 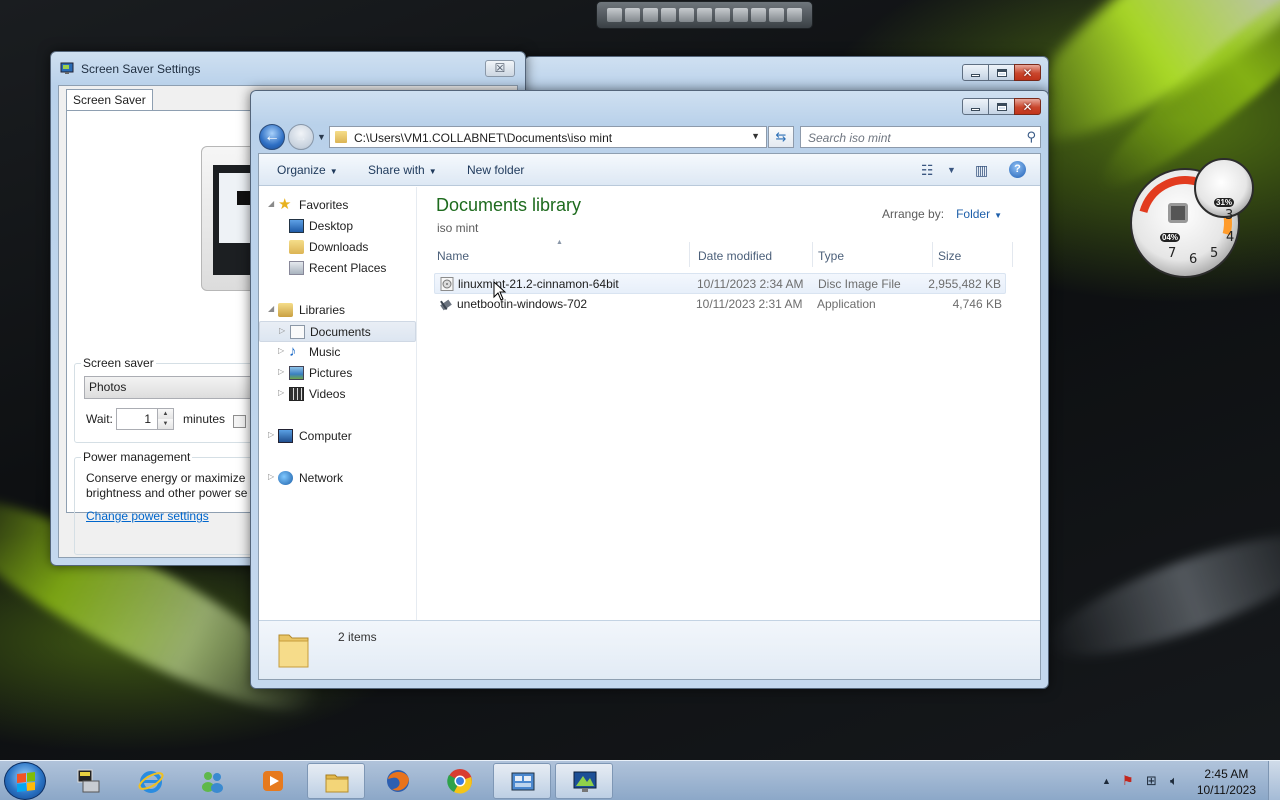 I want to click on column-header-name: Name, so click(x=561, y=254).